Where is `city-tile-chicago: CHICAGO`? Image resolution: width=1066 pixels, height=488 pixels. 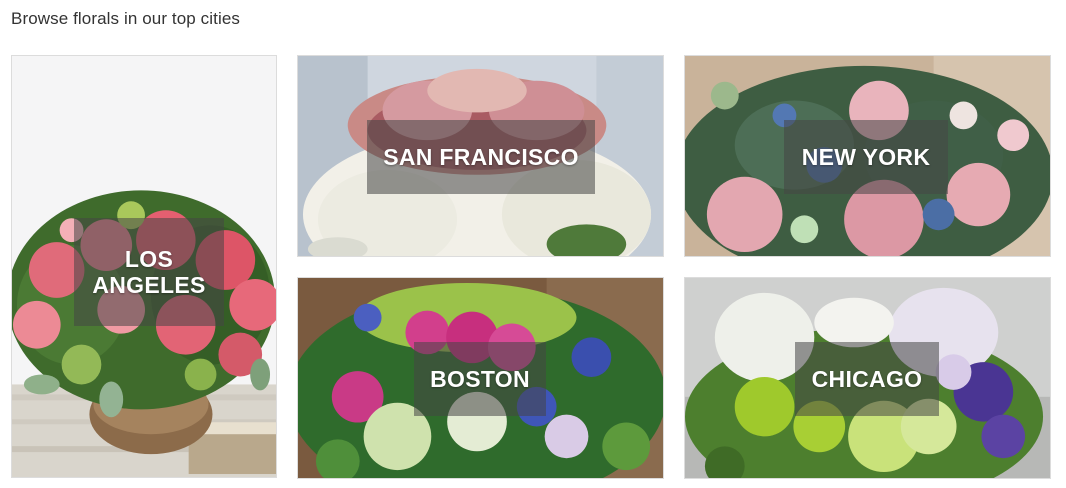
city-tile-chicago: CHICAGO is located at coordinates (867, 378).